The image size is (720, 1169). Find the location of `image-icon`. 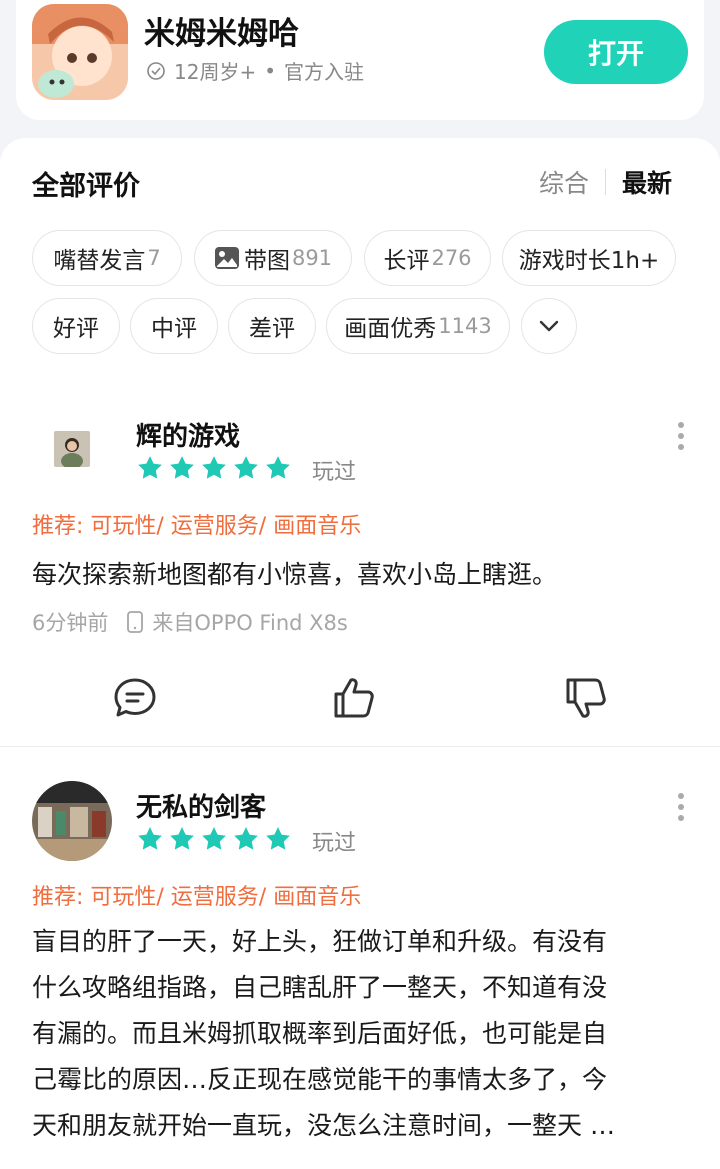

image-icon is located at coordinates (226, 258).